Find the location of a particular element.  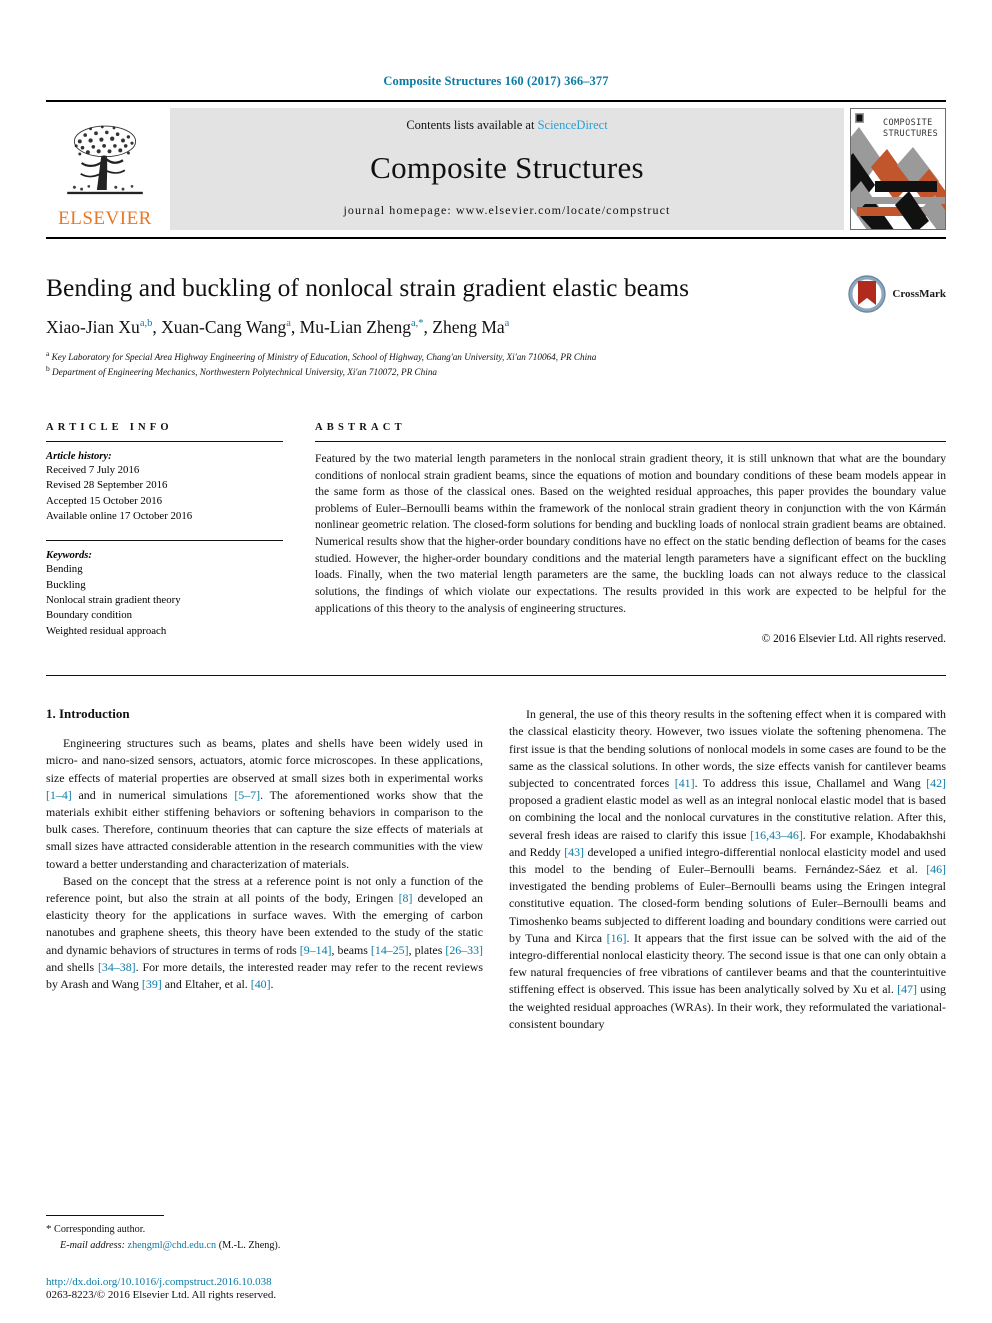

citation-link: [42] is located at coordinates (936, 783).